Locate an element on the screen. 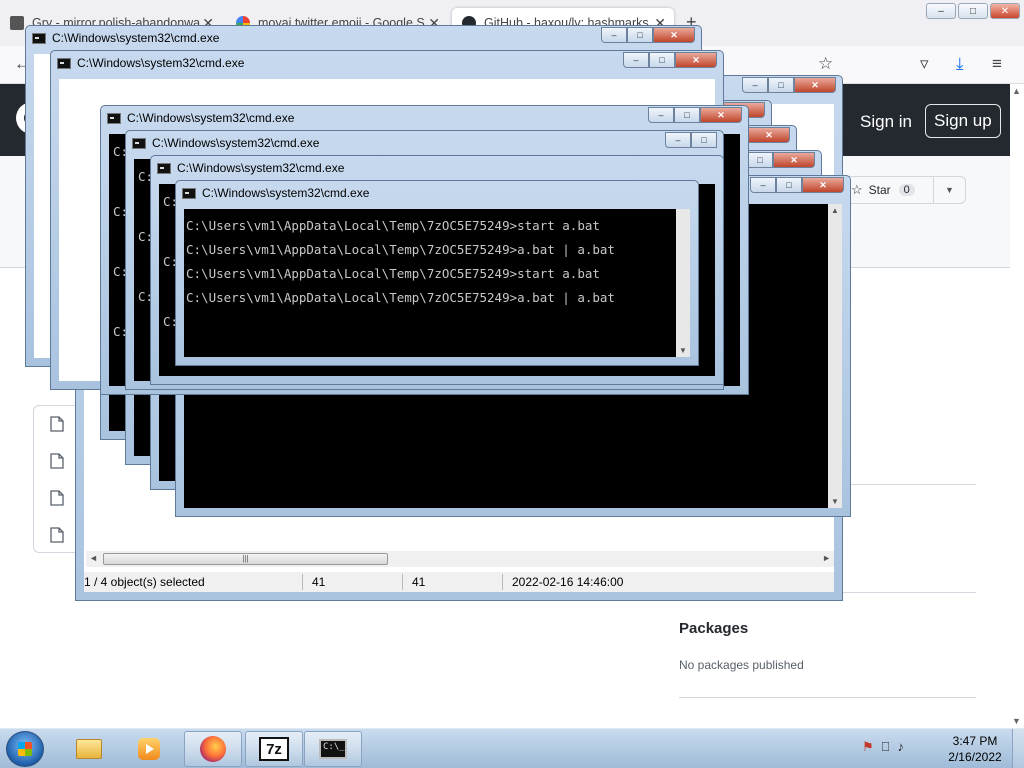 This screenshot has height=768, width=1024. status-selected: 1 / 4 object(s) selected is located at coordinates (144, 582).